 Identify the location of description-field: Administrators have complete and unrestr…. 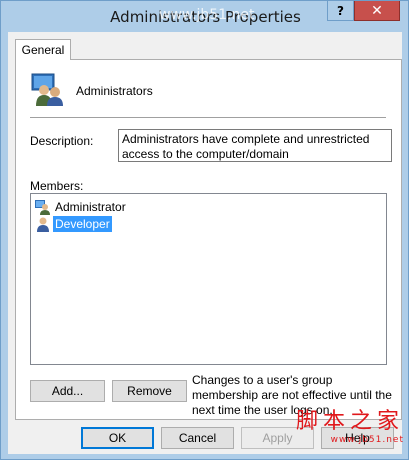
(255, 145).